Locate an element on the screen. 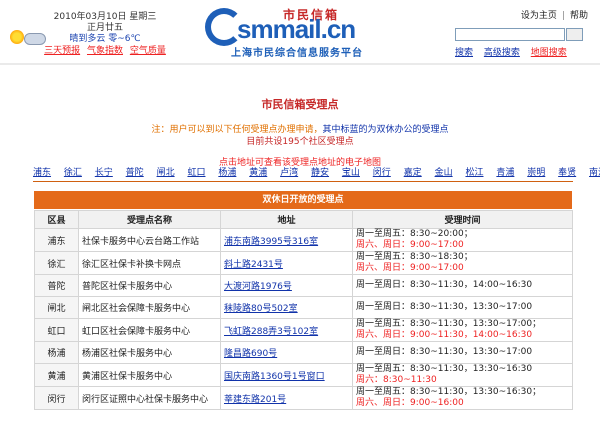 The height and width of the screenshot is (443, 600). logo-latin: smmail.cn is located at coordinates (296, 29).